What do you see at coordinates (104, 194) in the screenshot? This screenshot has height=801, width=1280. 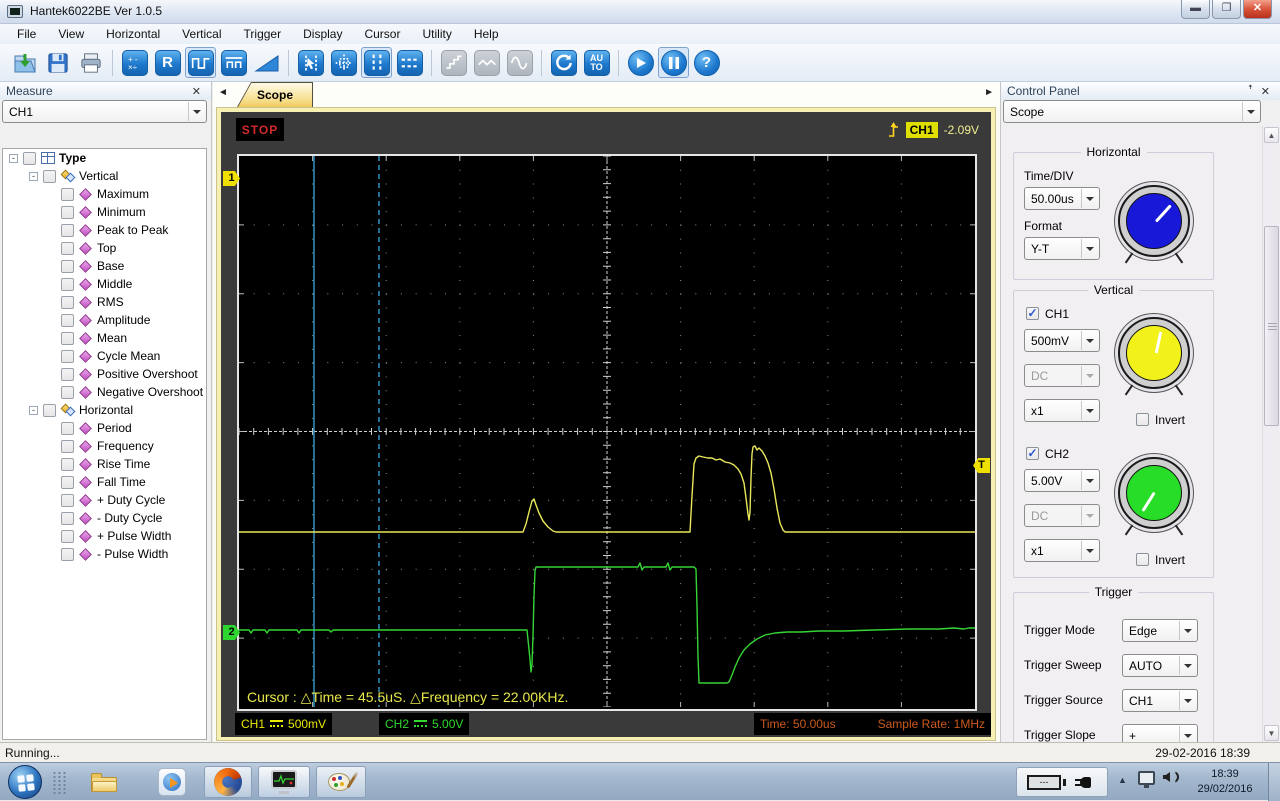 I see `tree-item-maximum: Maximum` at bounding box center [104, 194].